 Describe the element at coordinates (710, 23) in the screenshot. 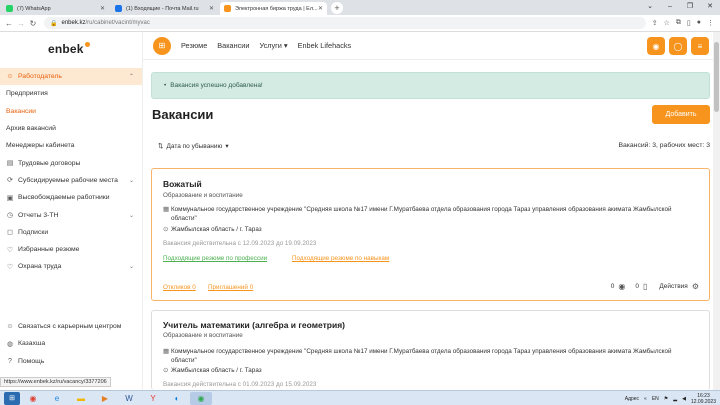

I see `menu-icon: ⋮` at that location.